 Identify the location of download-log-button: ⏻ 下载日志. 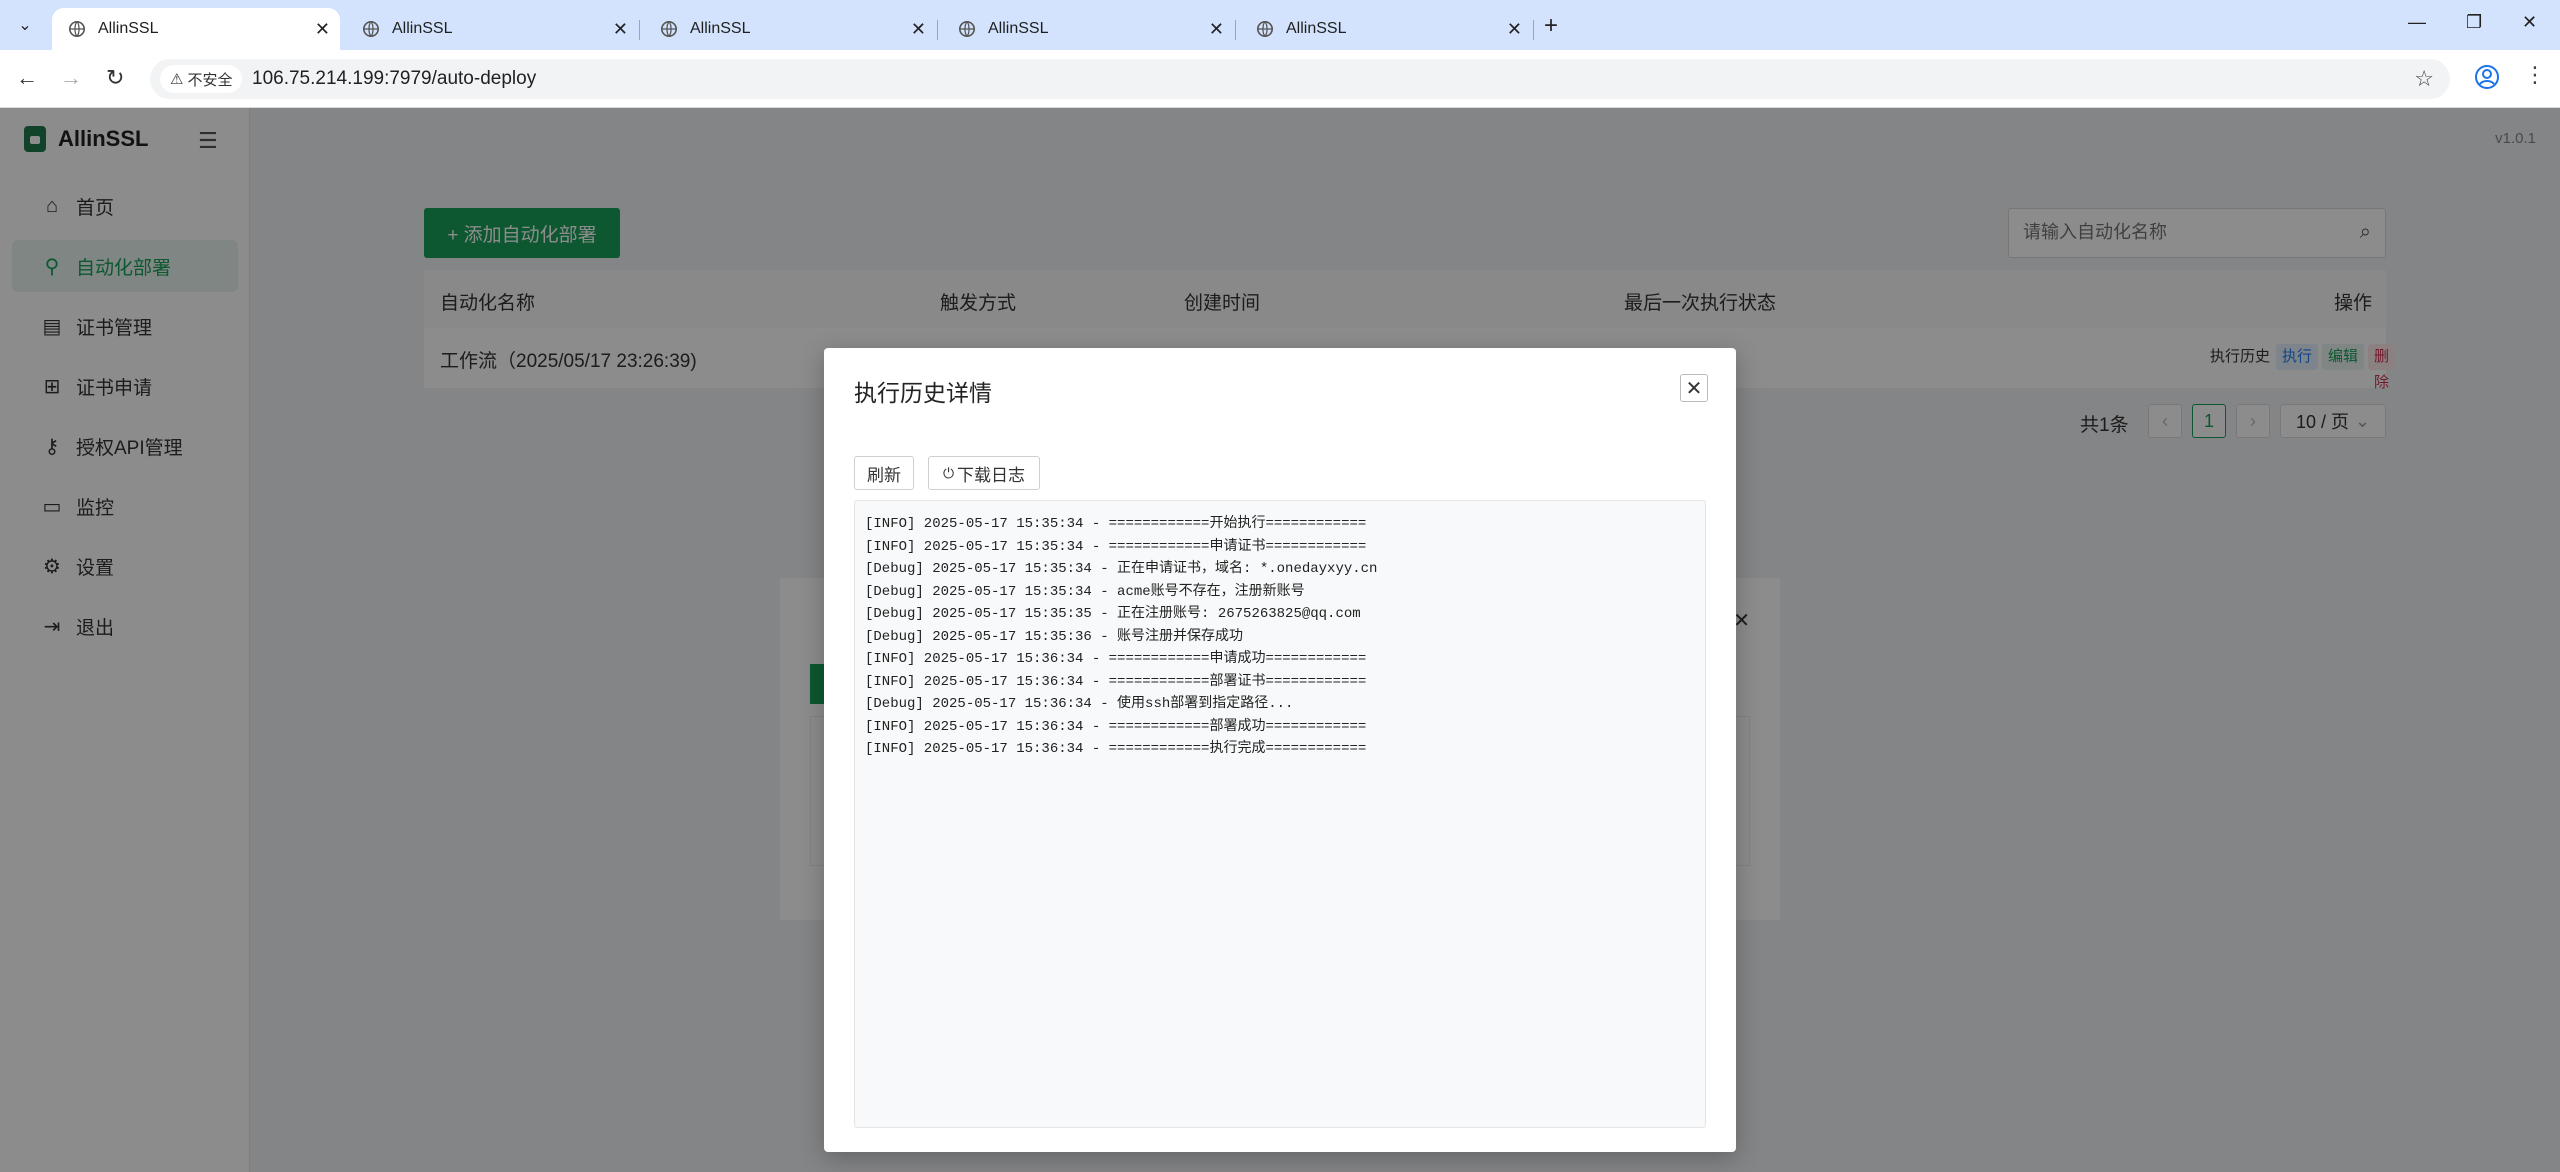
(984, 473).